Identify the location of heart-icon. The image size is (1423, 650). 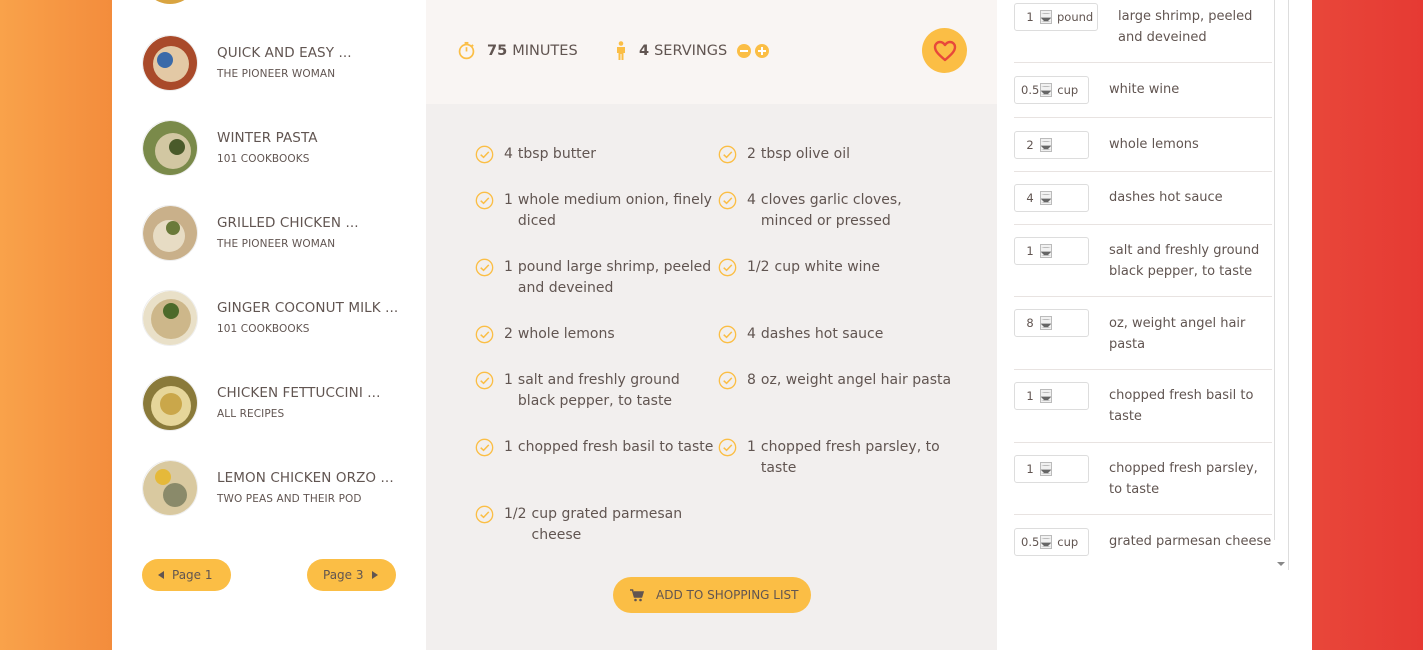
(944, 50).